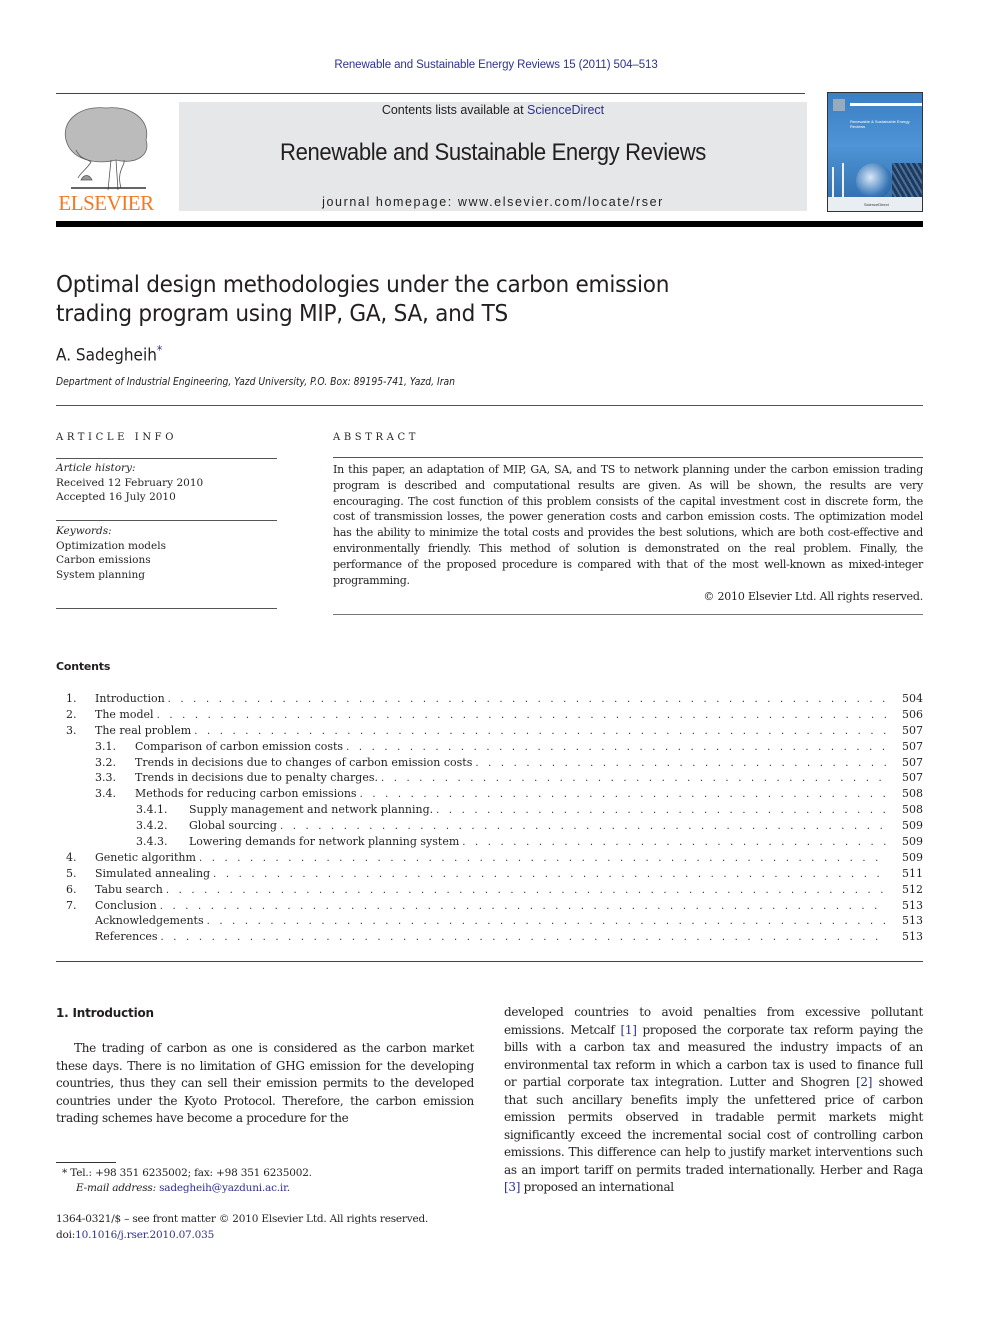  What do you see at coordinates (71, 873) in the screenshot?
I see `toc-entry-number: 5.` at bounding box center [71, 873].